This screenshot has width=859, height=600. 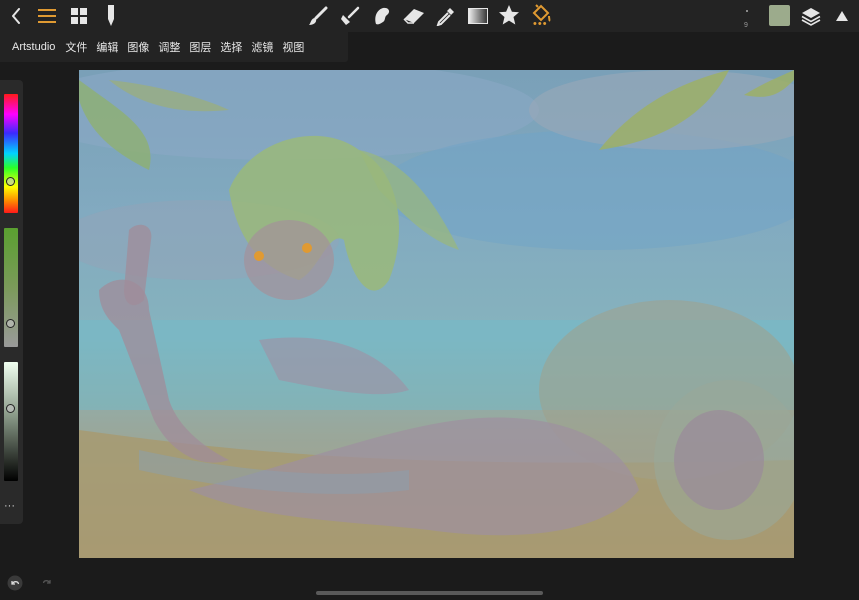 What do you see at coordinates (747, 20) in the screenshot?
I see `brush-size-indicator: 9` at bounding box center [747, 20].